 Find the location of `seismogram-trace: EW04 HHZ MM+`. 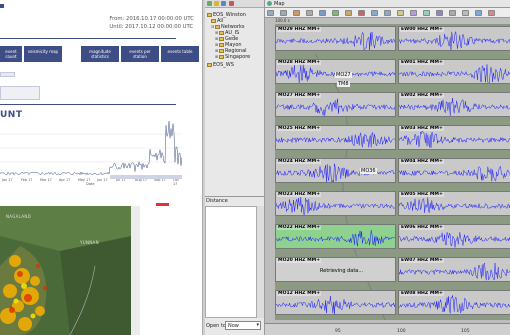

seismogram-trace: EW04 HHZ MM+ is located at coordinates (454, 170).